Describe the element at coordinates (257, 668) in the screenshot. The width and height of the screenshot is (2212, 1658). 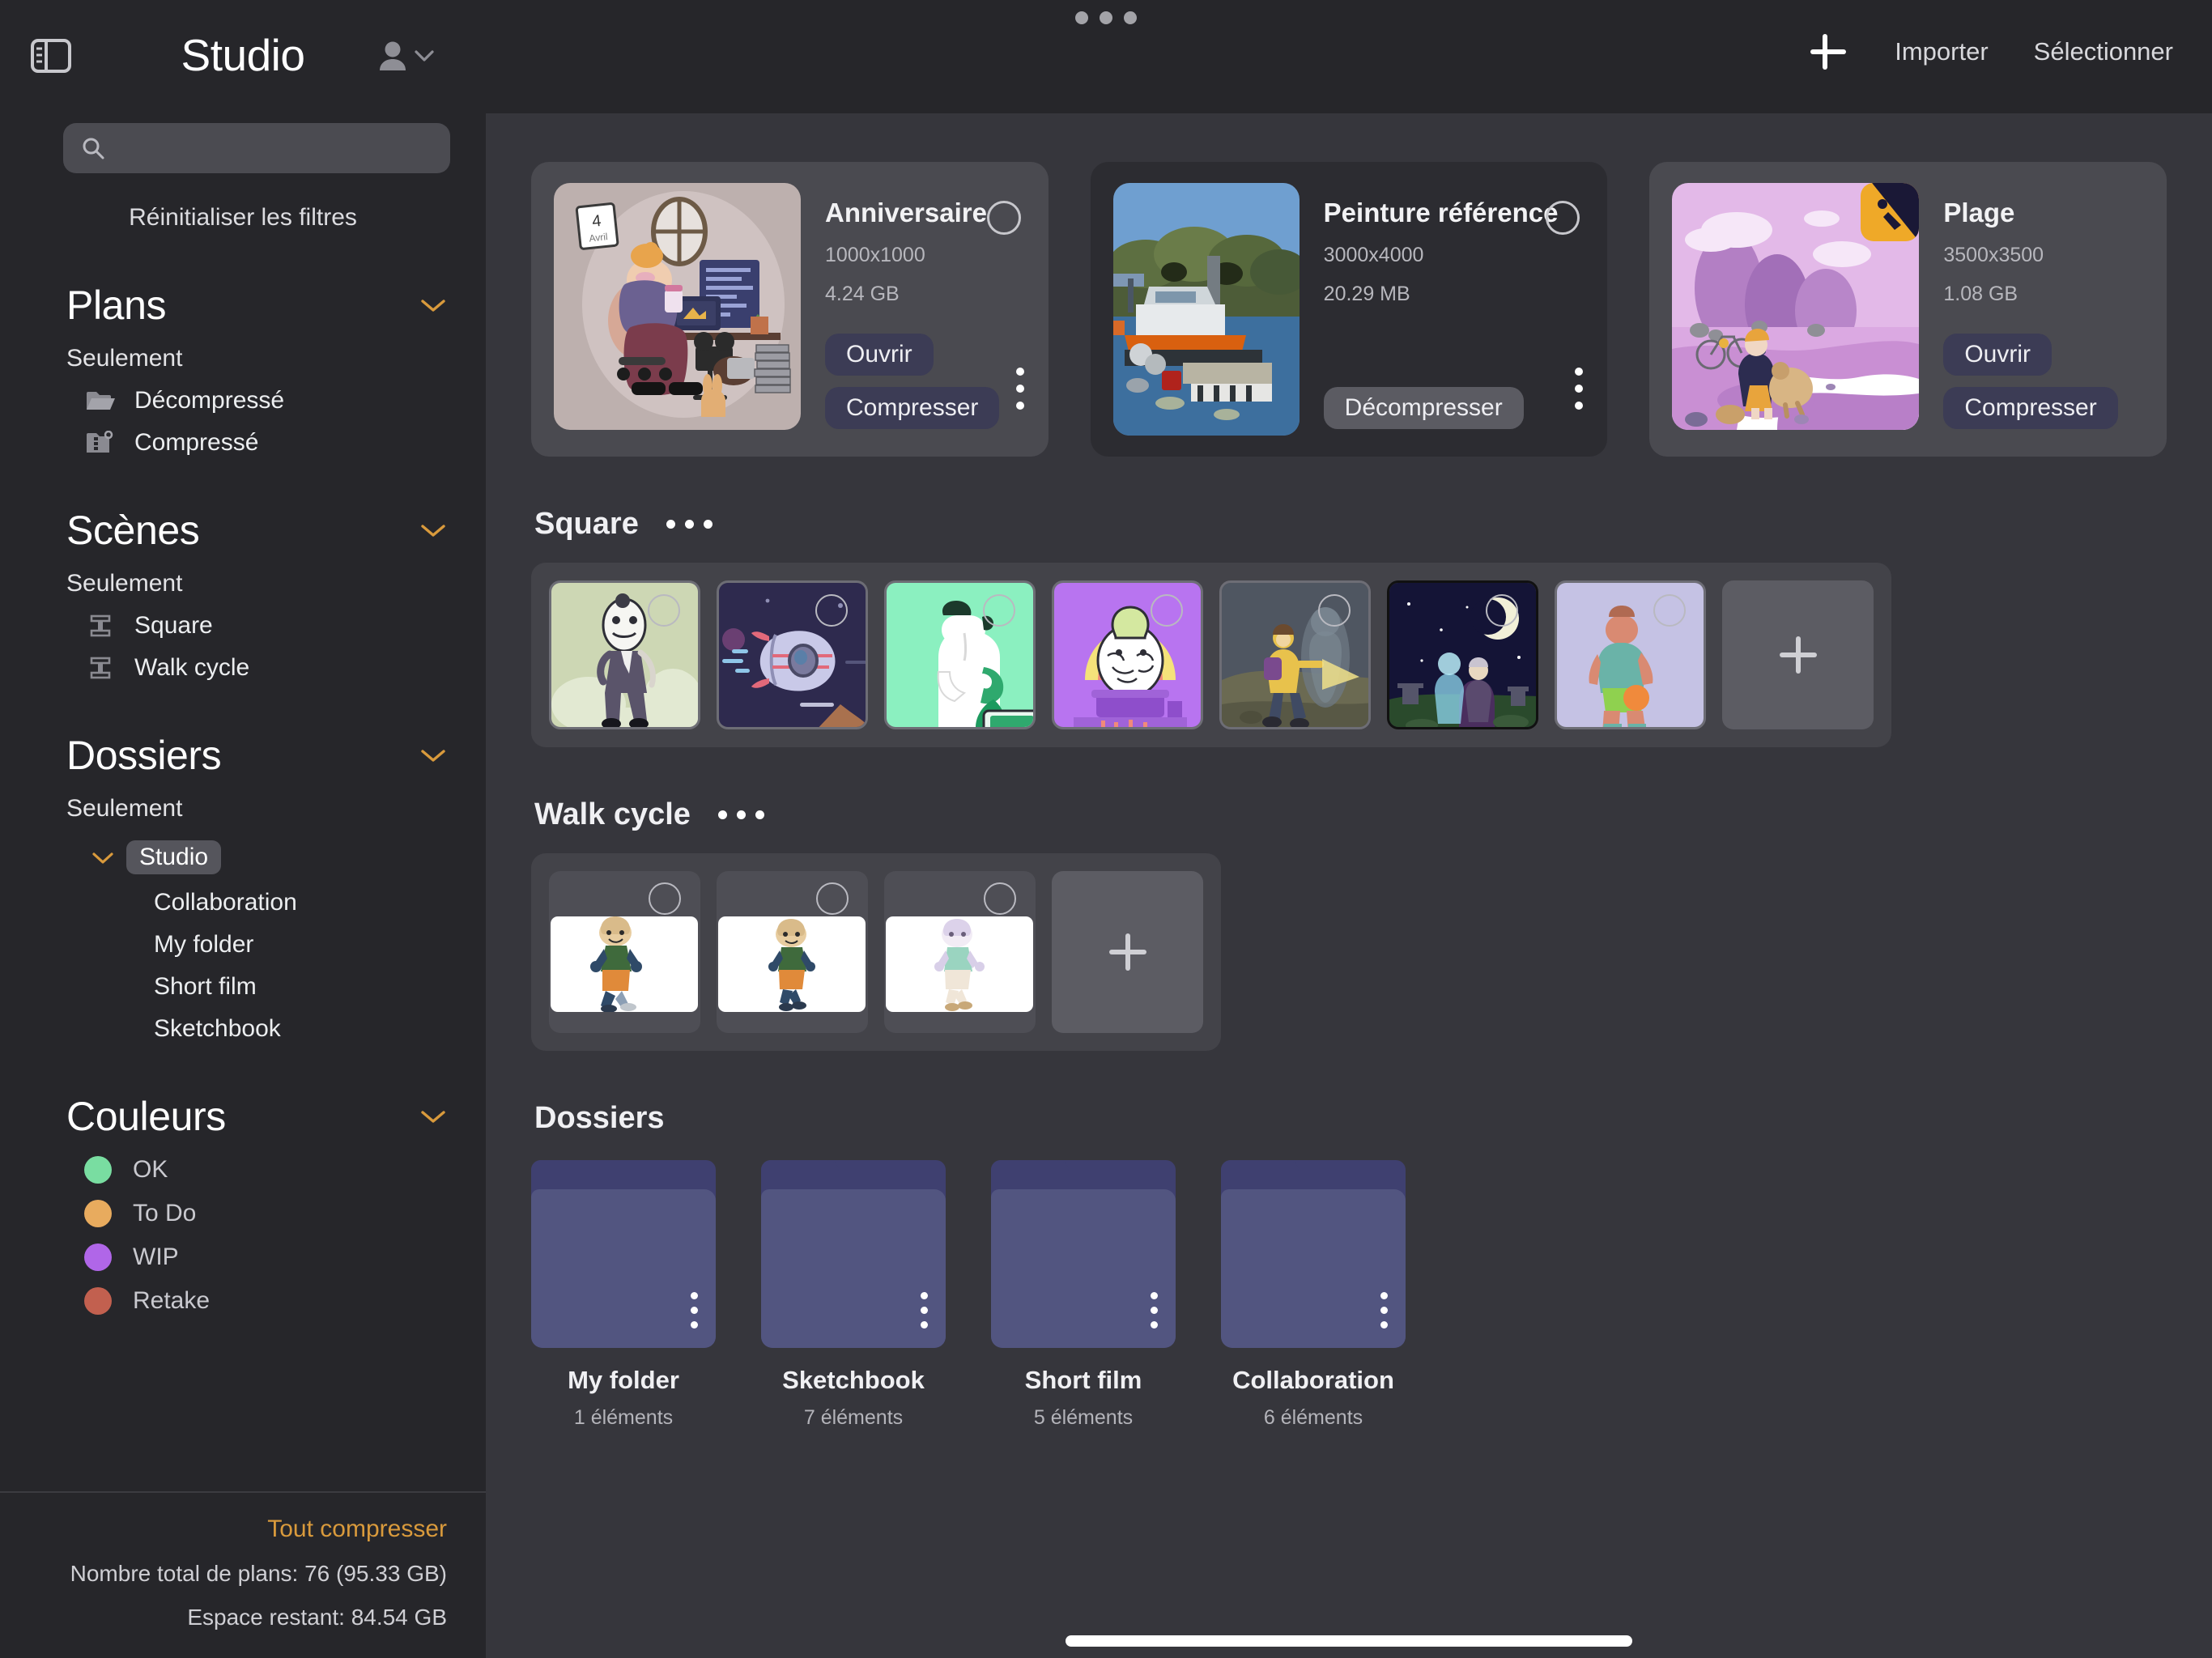
I see `filter-item-walk-cycle: Walk cycle` at that location.